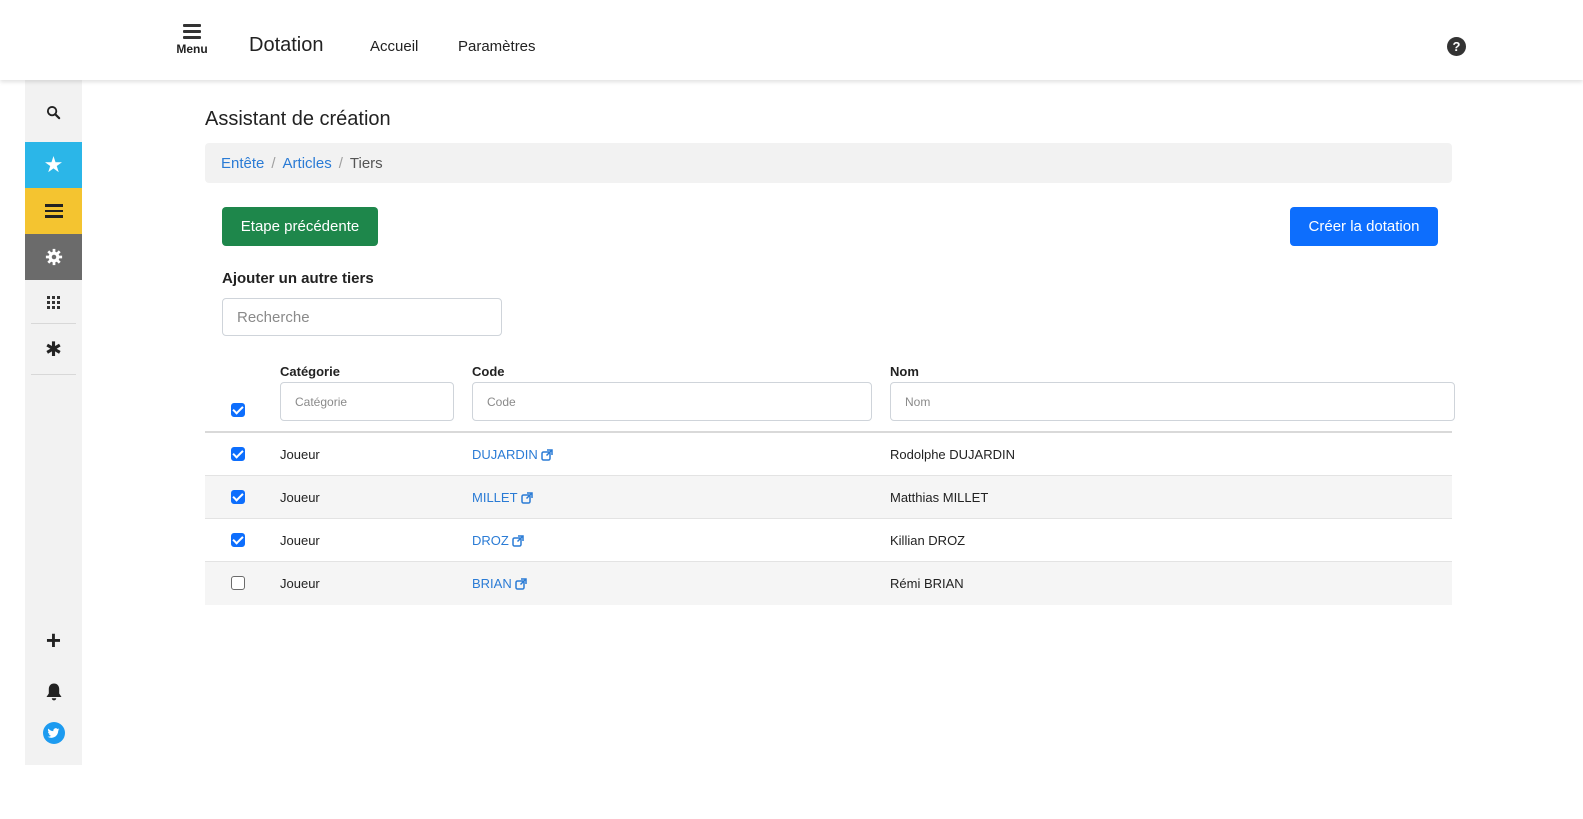  I want to click on cell-code-link: BRIAN, so click(499, 583).